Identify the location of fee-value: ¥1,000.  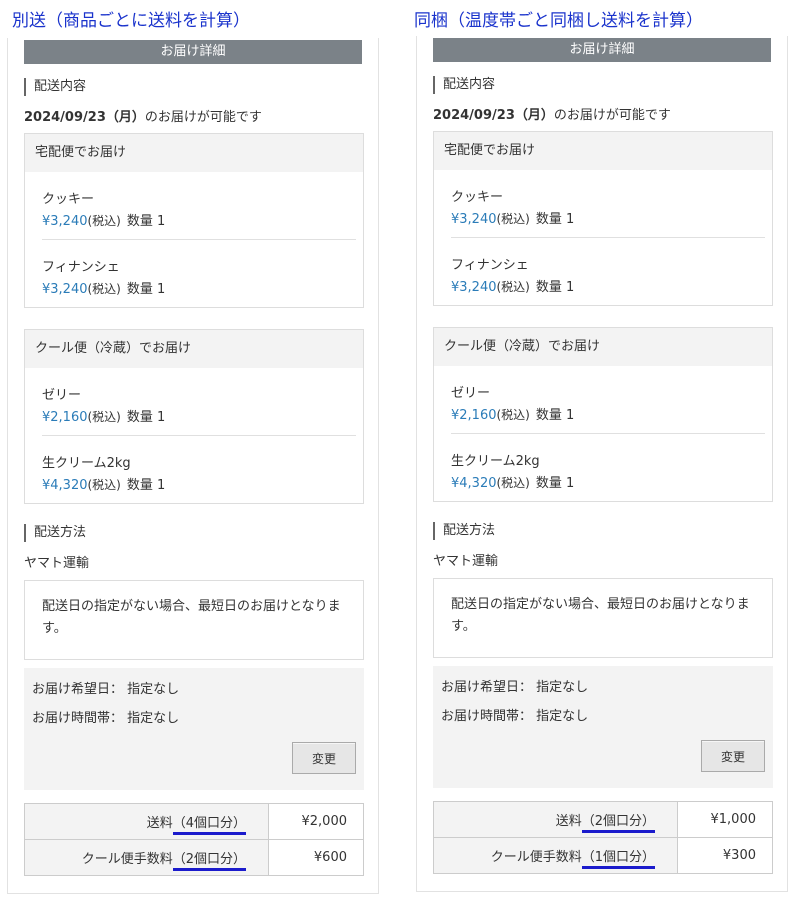
(725, 819).